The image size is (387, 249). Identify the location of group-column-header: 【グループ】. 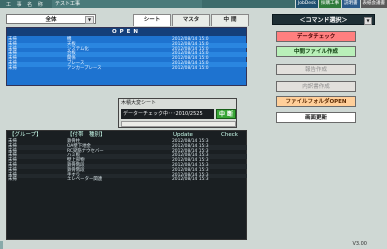
(25, 135).